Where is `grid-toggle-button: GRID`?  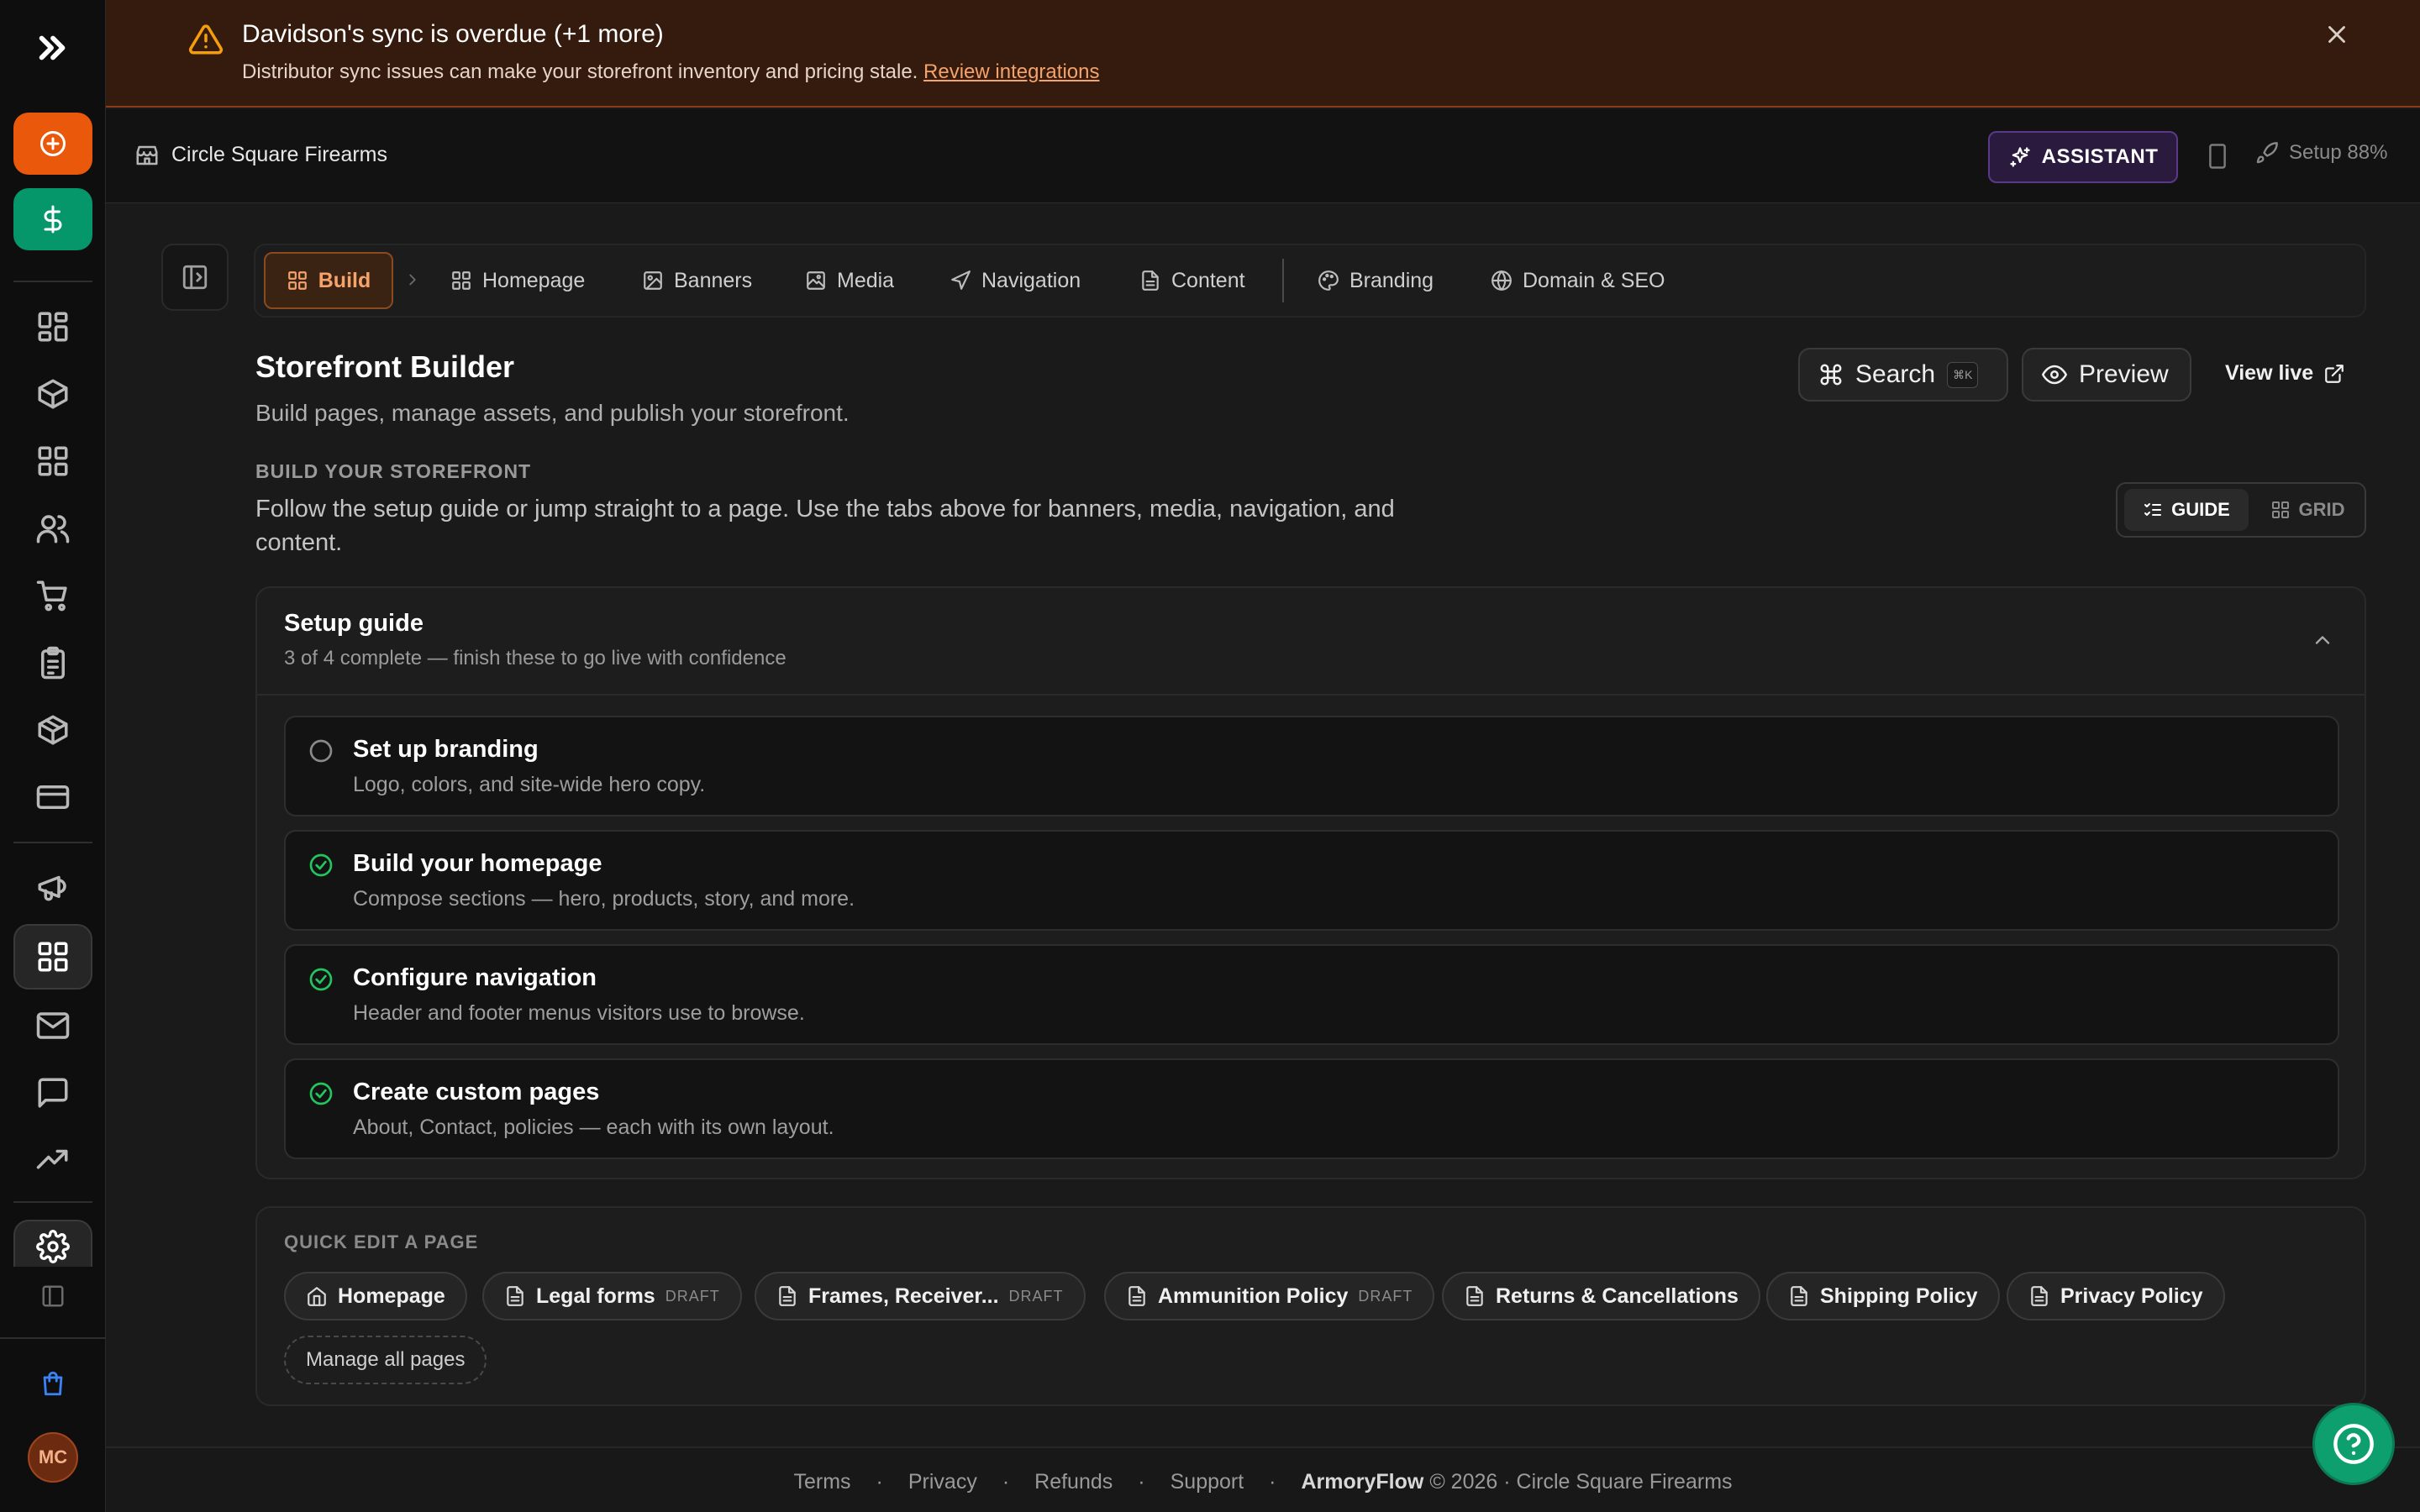
grid-toggle-button: GRID is located at coordinates (2307, 510).